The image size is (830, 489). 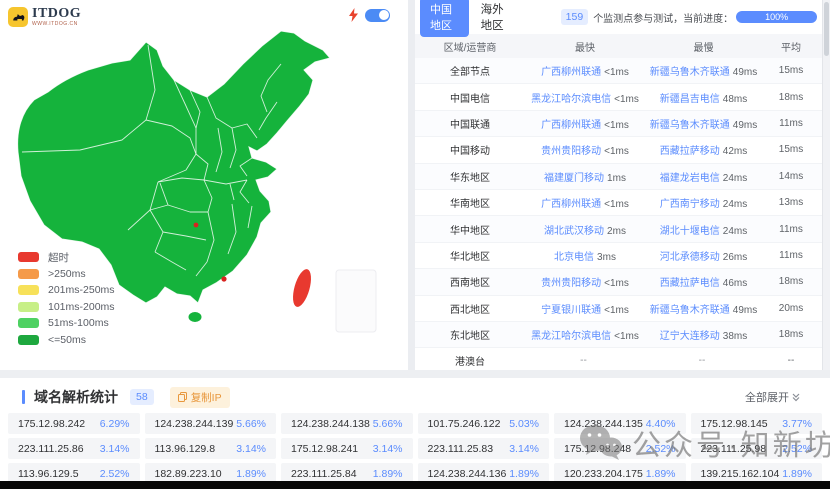 What do you see at coordinates (826, 29) in the screenshot?
I see `scrollbar-thumb` at bounding box center [826, 29].